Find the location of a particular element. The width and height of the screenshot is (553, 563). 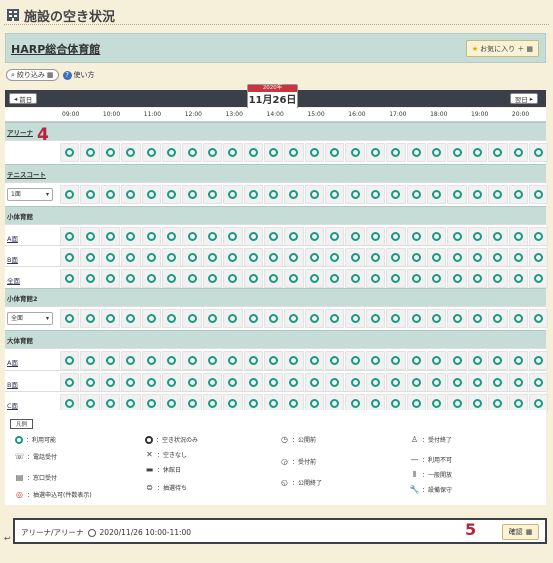

prev-day-button: ◂ 前日 is located at coordinates (23, 98).